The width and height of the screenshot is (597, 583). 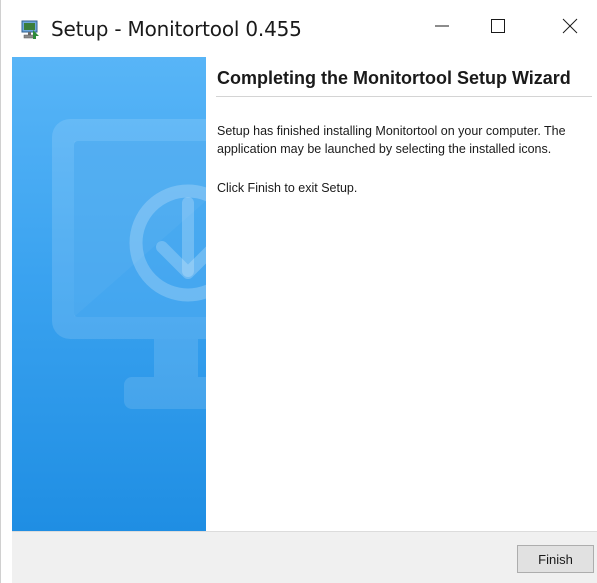 I want to click on close-icon, so click(x=570, y=28).